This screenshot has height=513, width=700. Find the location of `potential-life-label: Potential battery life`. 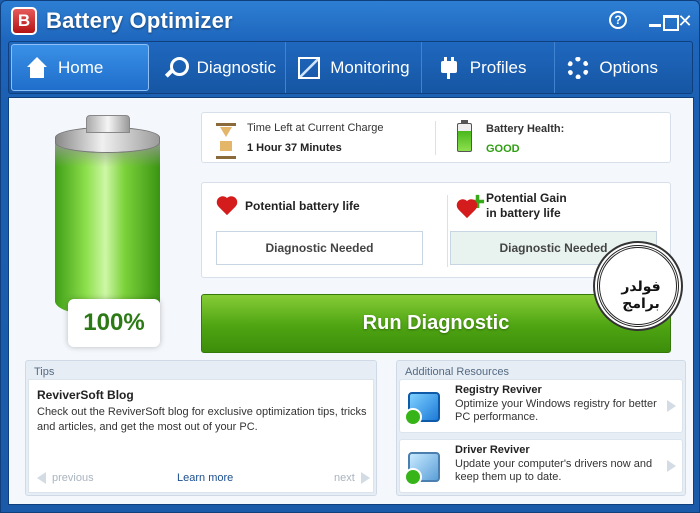

potential-life-label: Potential battery life is located at coordinates (302, 206).